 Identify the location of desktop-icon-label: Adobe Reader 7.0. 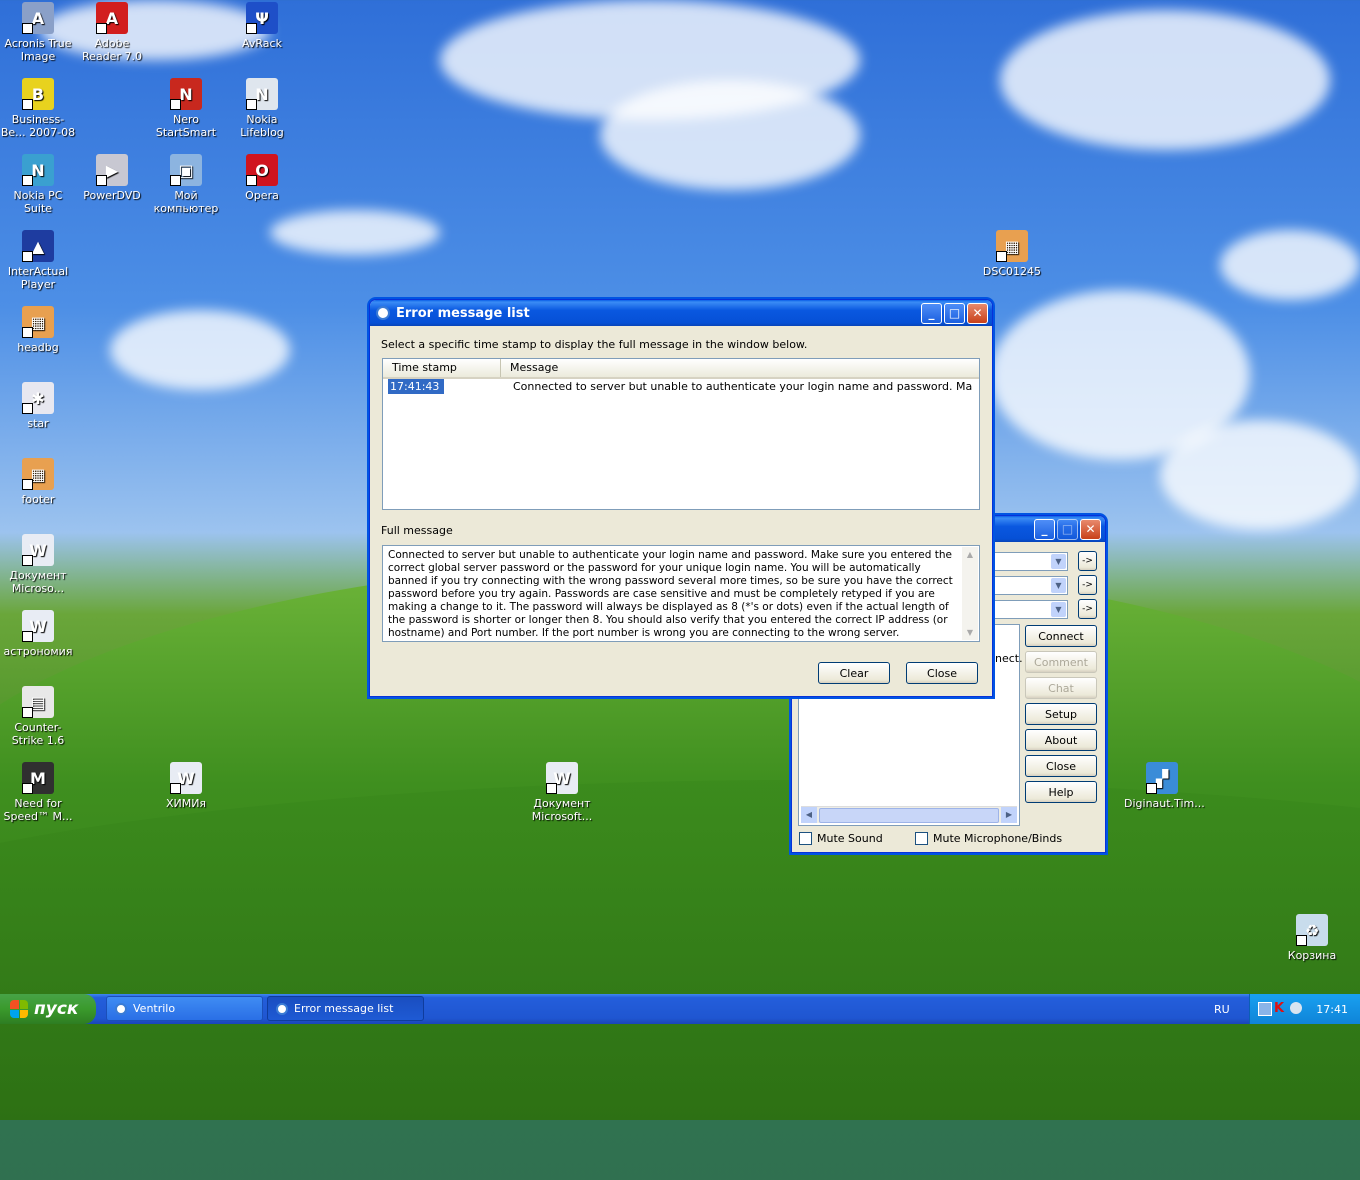
(112, 50).